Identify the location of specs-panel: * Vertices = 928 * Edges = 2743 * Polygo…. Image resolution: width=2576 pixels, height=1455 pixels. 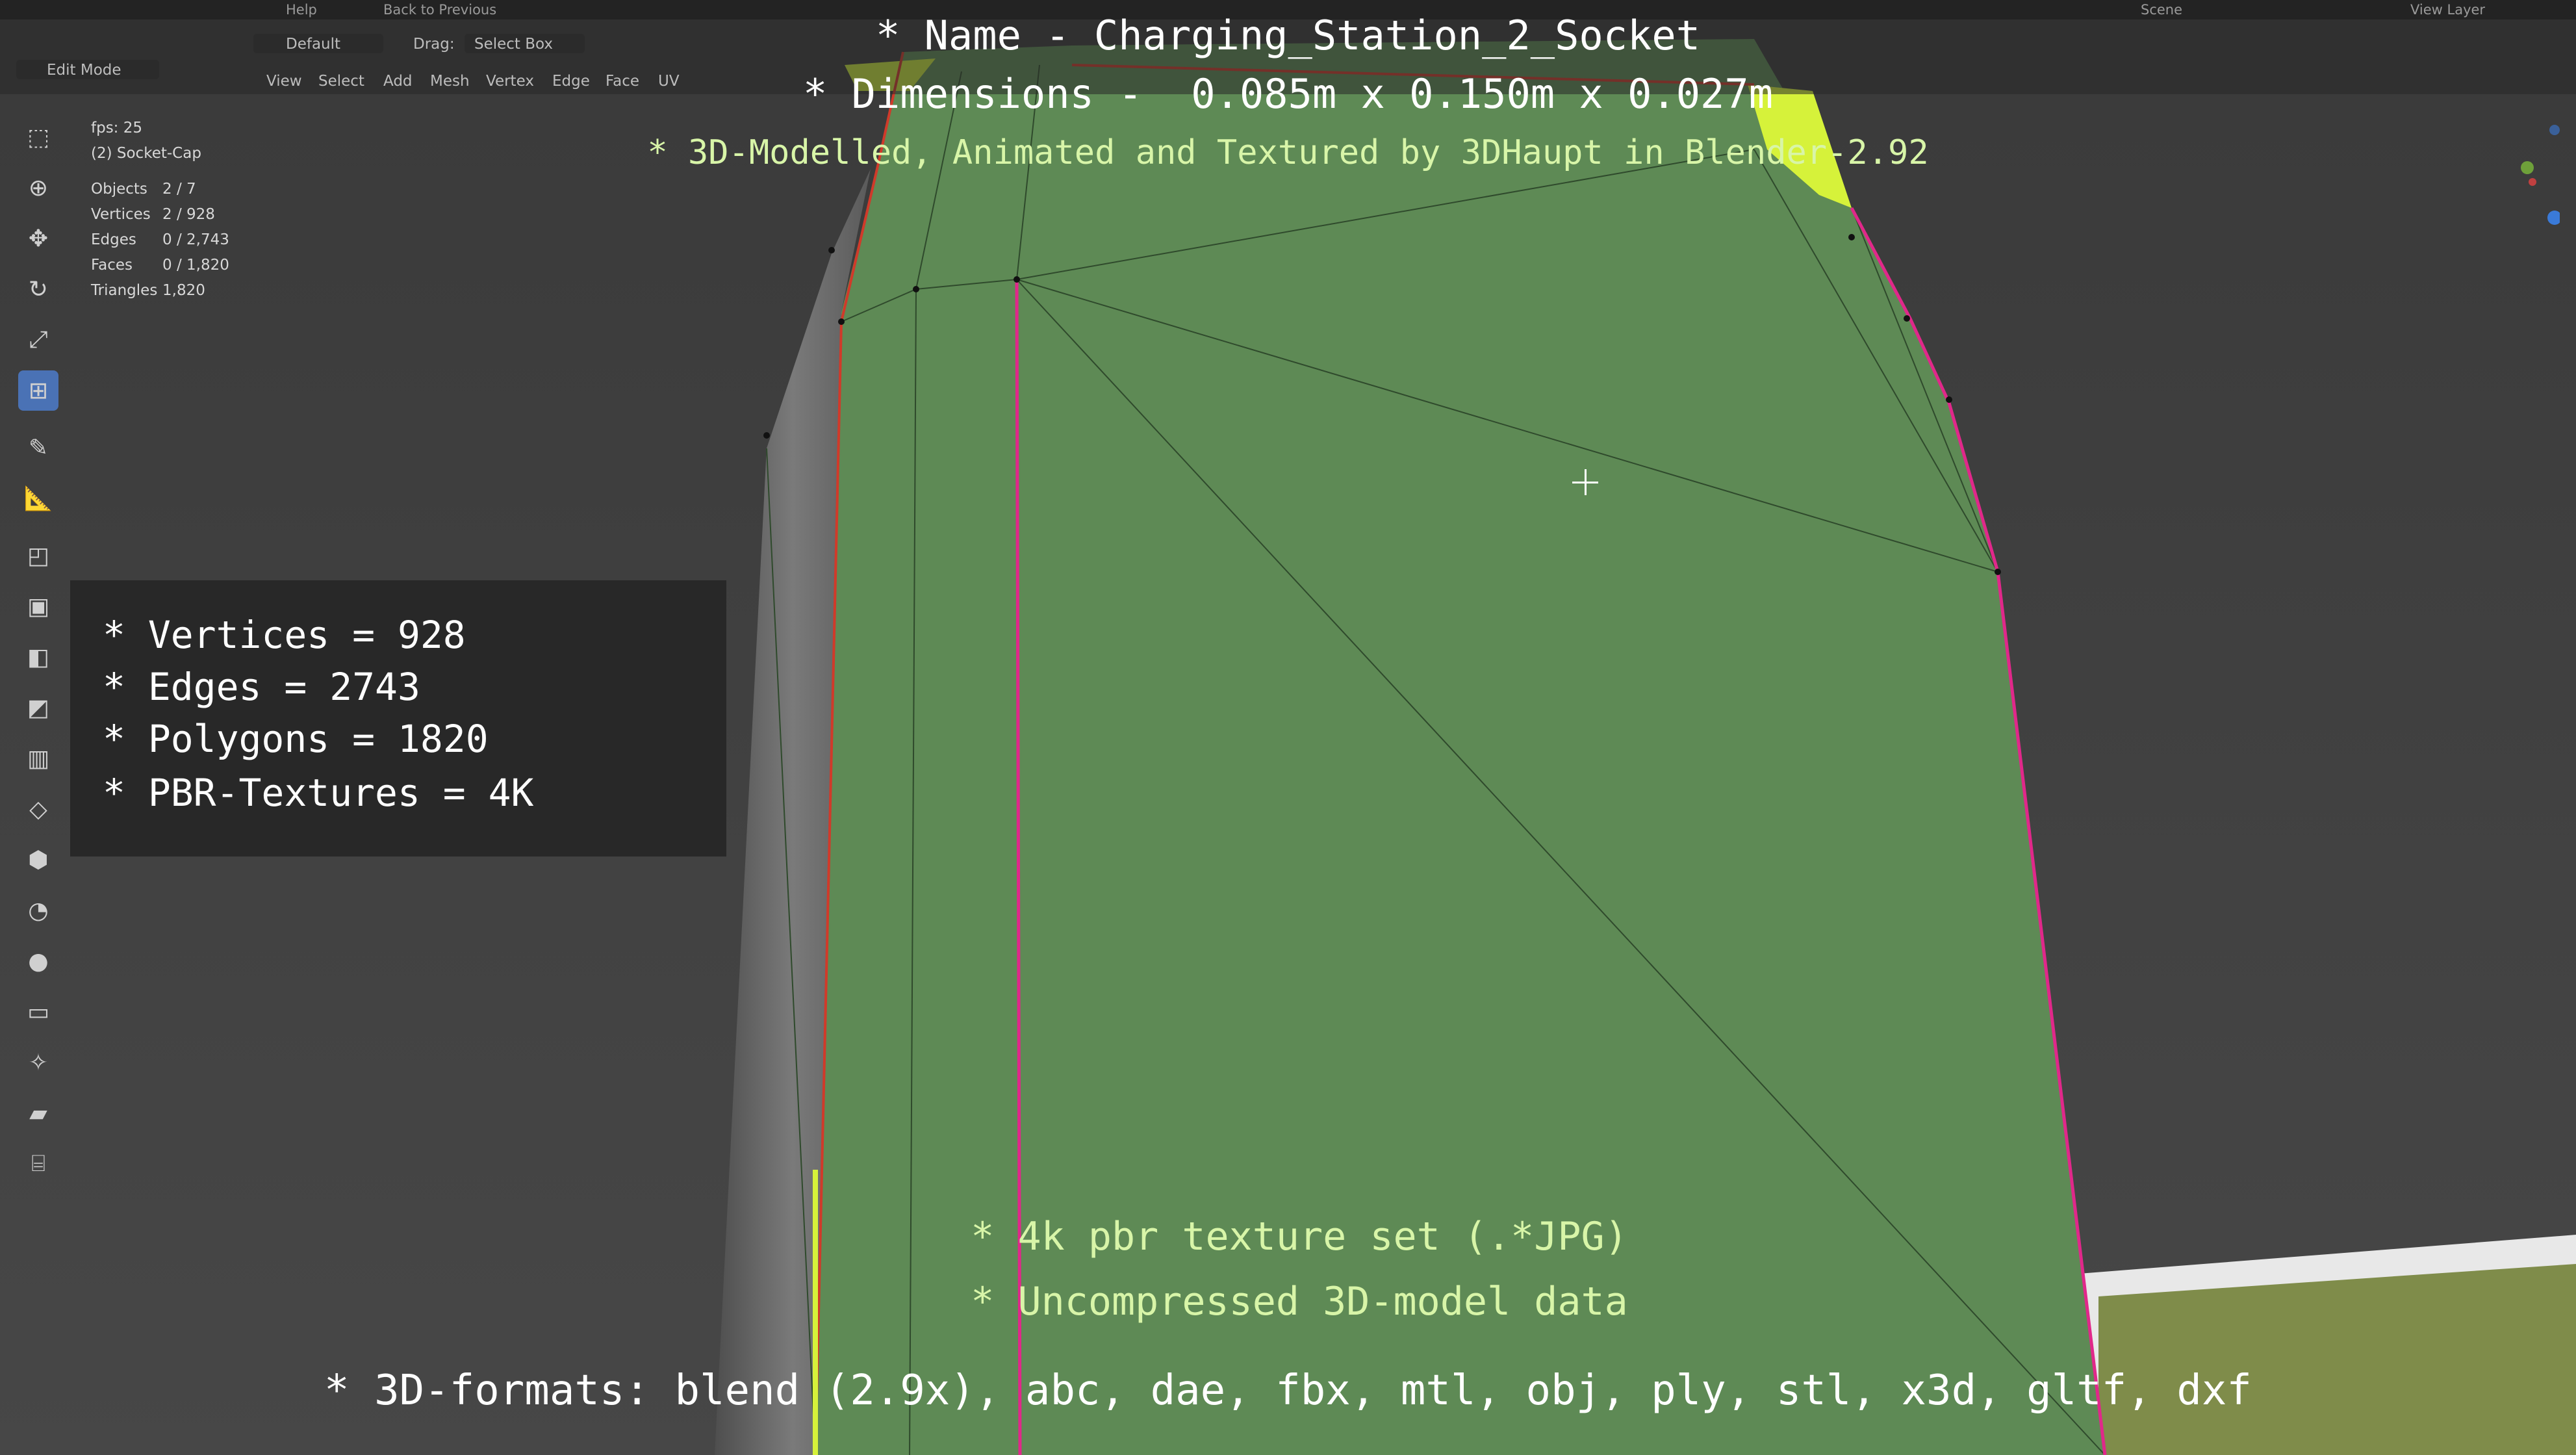
(398, 718).